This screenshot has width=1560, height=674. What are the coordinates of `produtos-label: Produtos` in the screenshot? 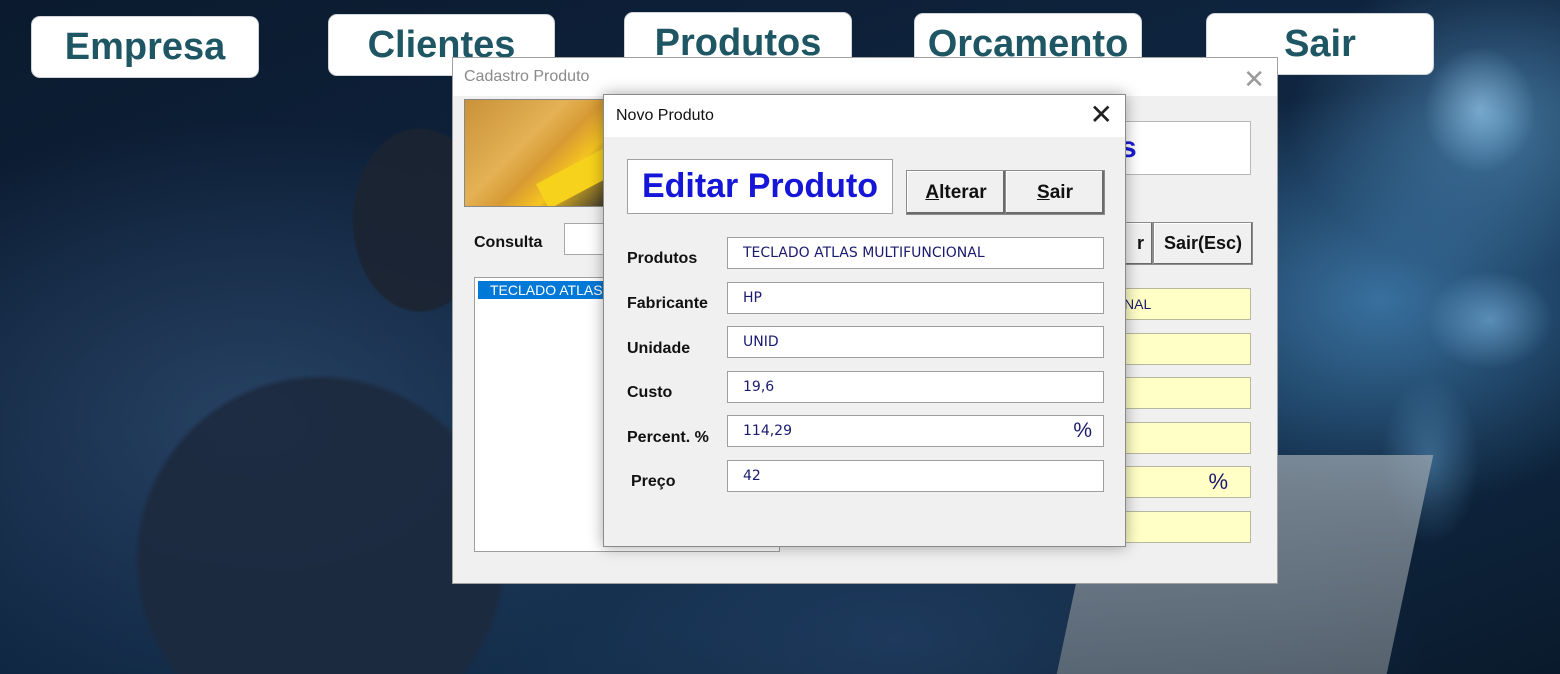 It's located at (662, 258).